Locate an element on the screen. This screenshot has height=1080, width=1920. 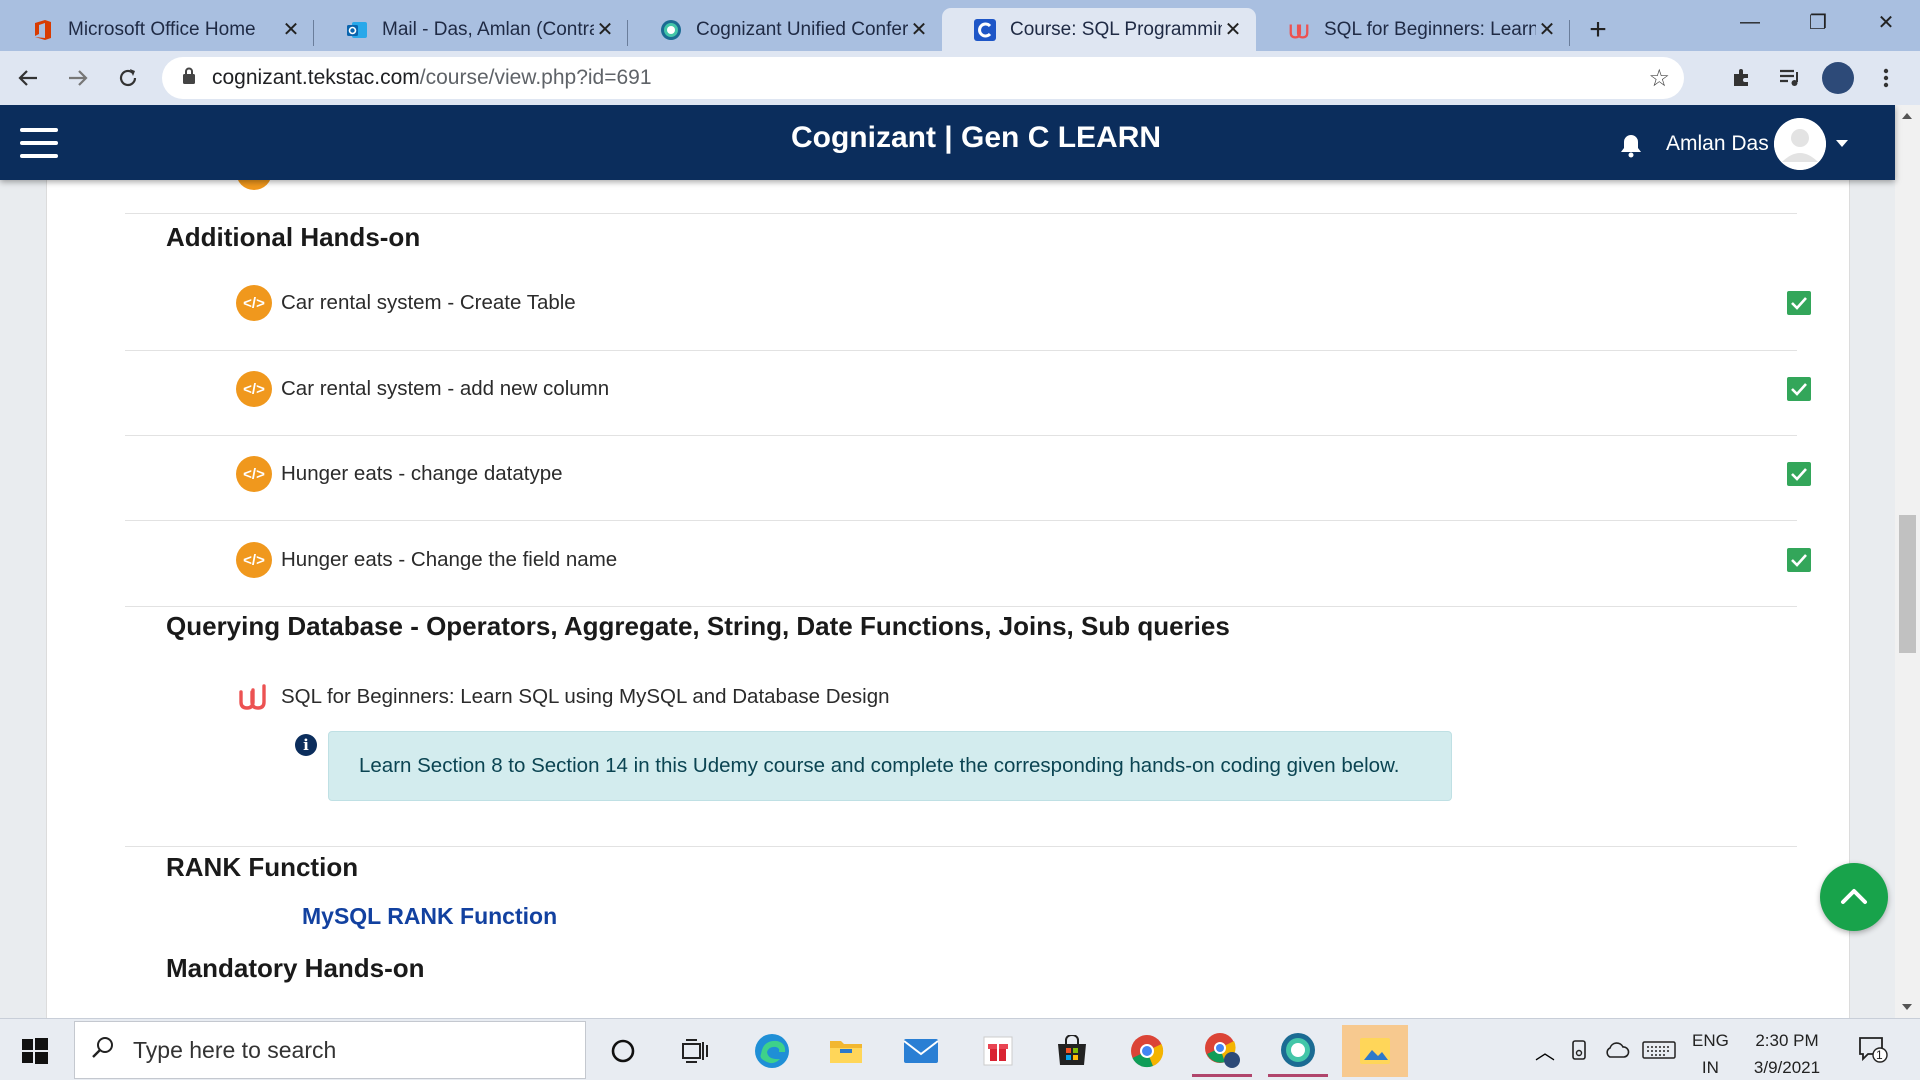
tab-title: Course: SQL Programming is located at coordinates (1116, 29).